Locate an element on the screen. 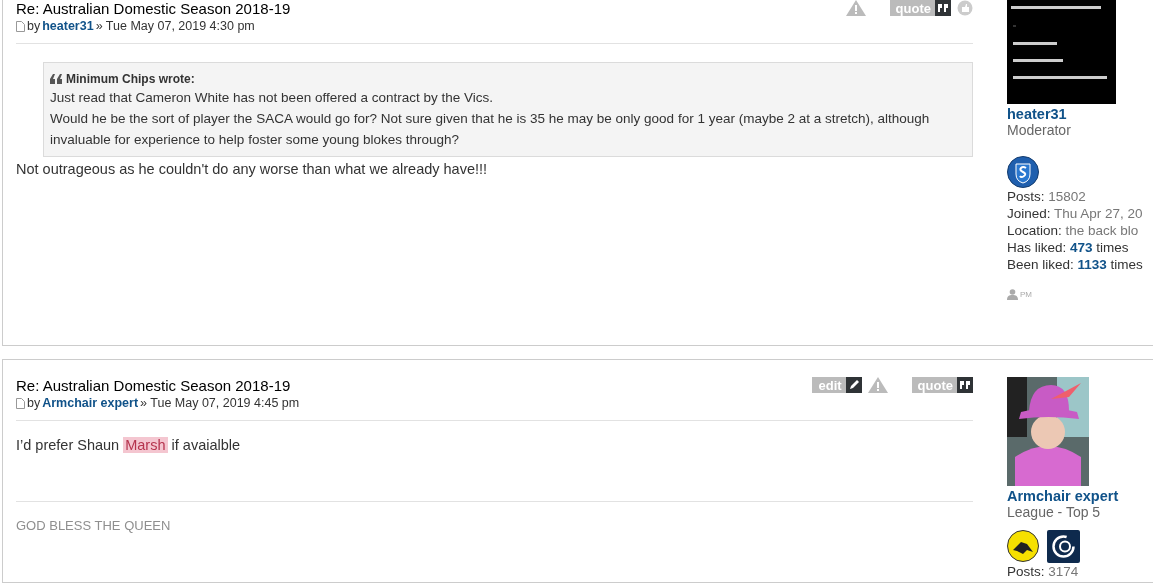 The width and height of the screenshot is (1153, 584). quote-text: Would he be the sort of player the SACA would go for? Not sure given that he is 35 he may be only good for 1 year (maybe 2 at a stretch), although invaluable for experience to help foster some young blokes through? is located at coordinates (490, 129).